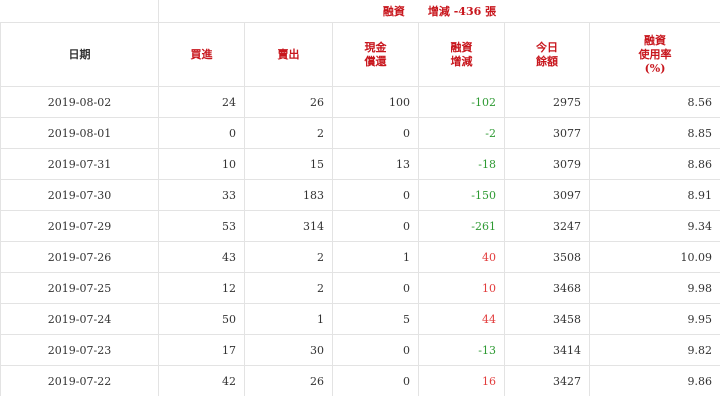 This screenshot has width=720, height=410. What do you see at coordinates (547, 319) in the screenshot?
I see `col-balance-cell: 3458` at bounding box center [547, 319].